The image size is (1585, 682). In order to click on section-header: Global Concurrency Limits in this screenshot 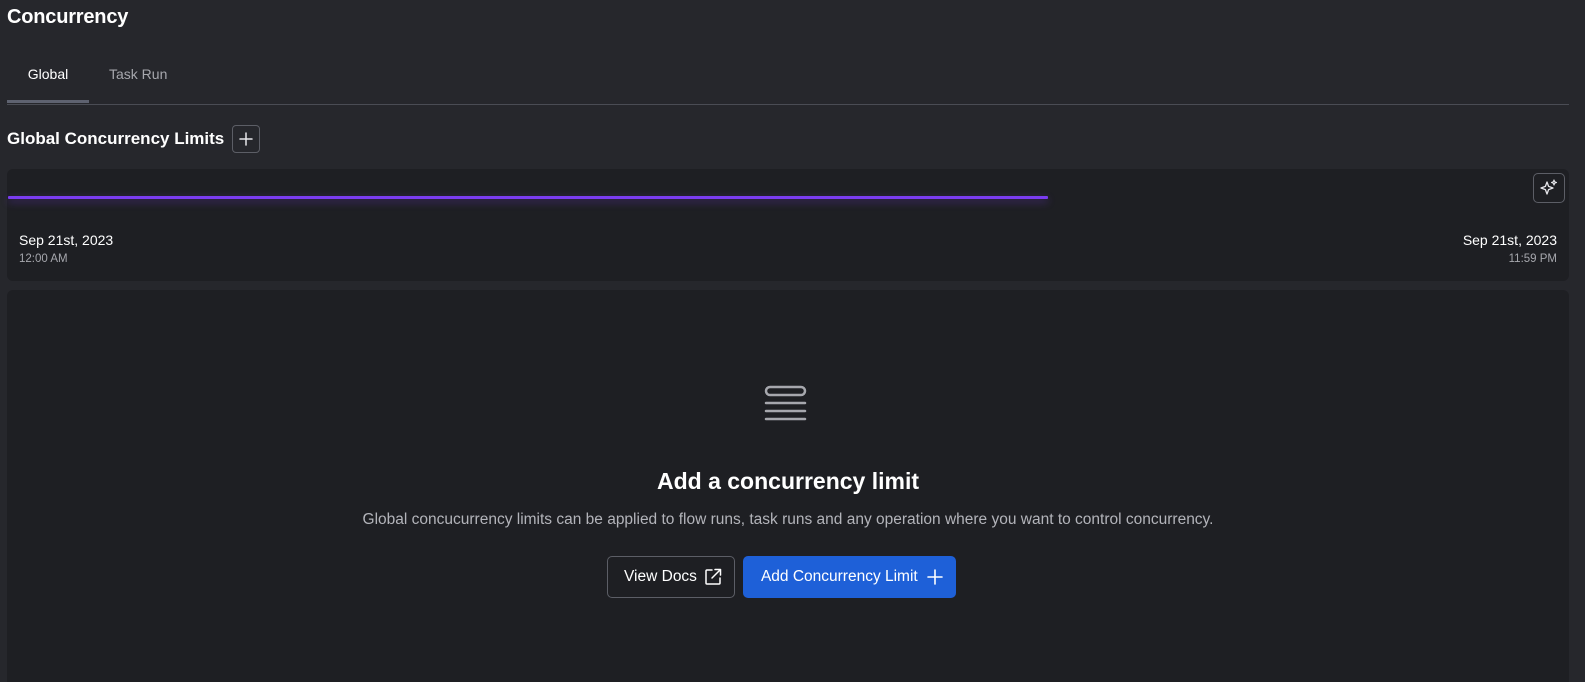, I will do `click(134, 139)`.